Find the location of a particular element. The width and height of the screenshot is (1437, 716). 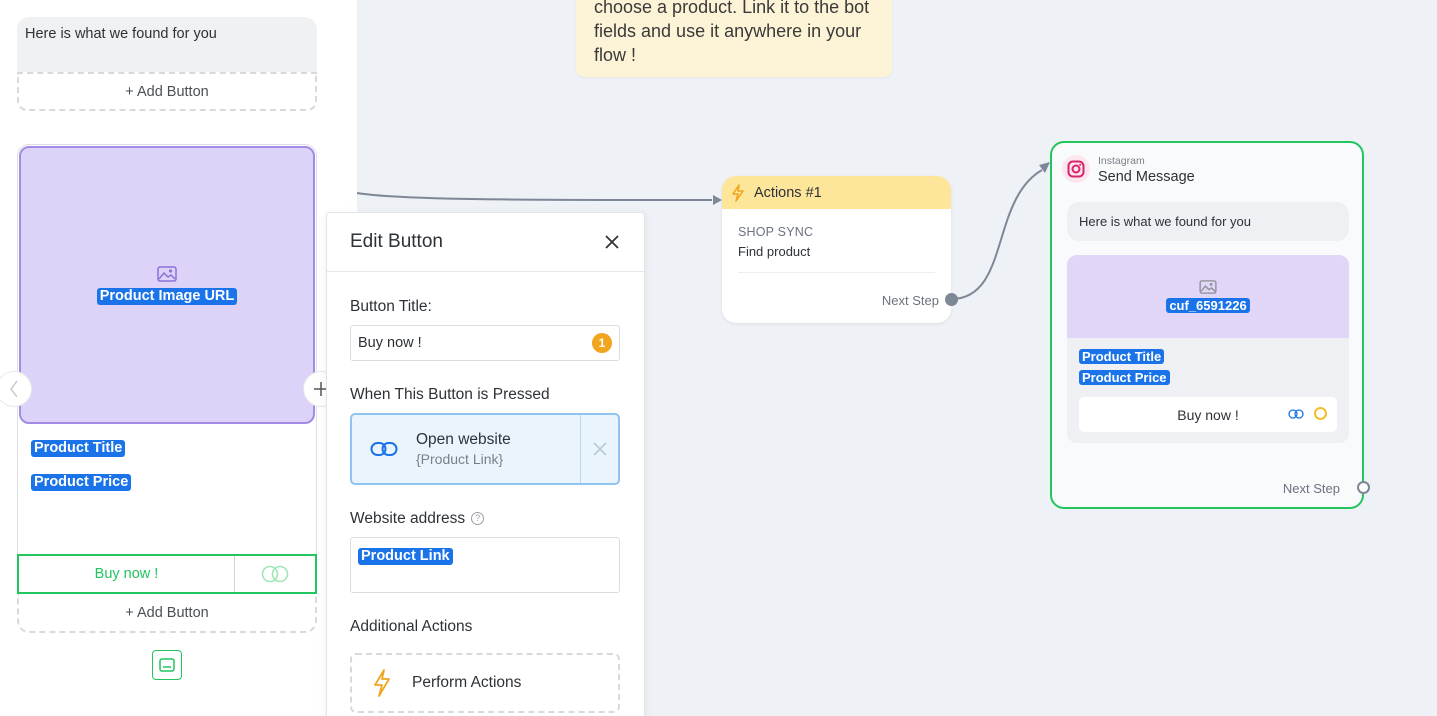

action-name: Find product is located at coordinates (774, 251).